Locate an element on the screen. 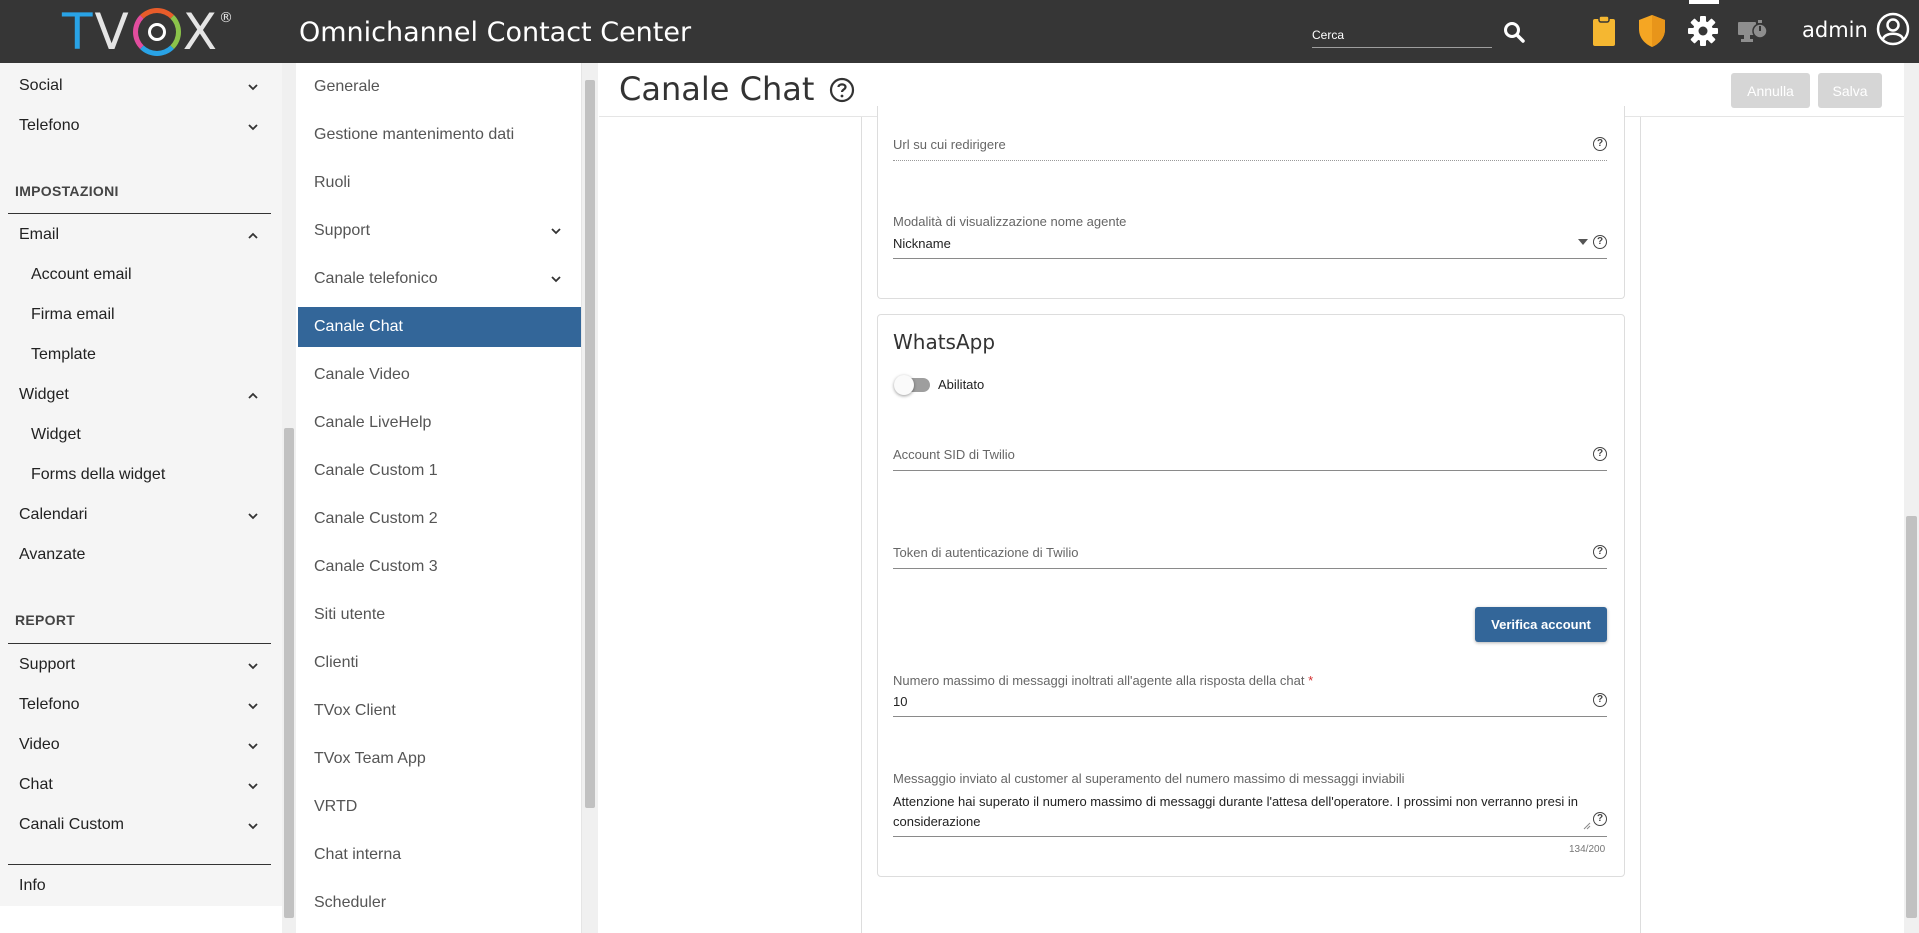 Image resolution: width=1919 pixels, height=933 pixels. left-scrollbar-thumb is located at coordinates (289, 673).